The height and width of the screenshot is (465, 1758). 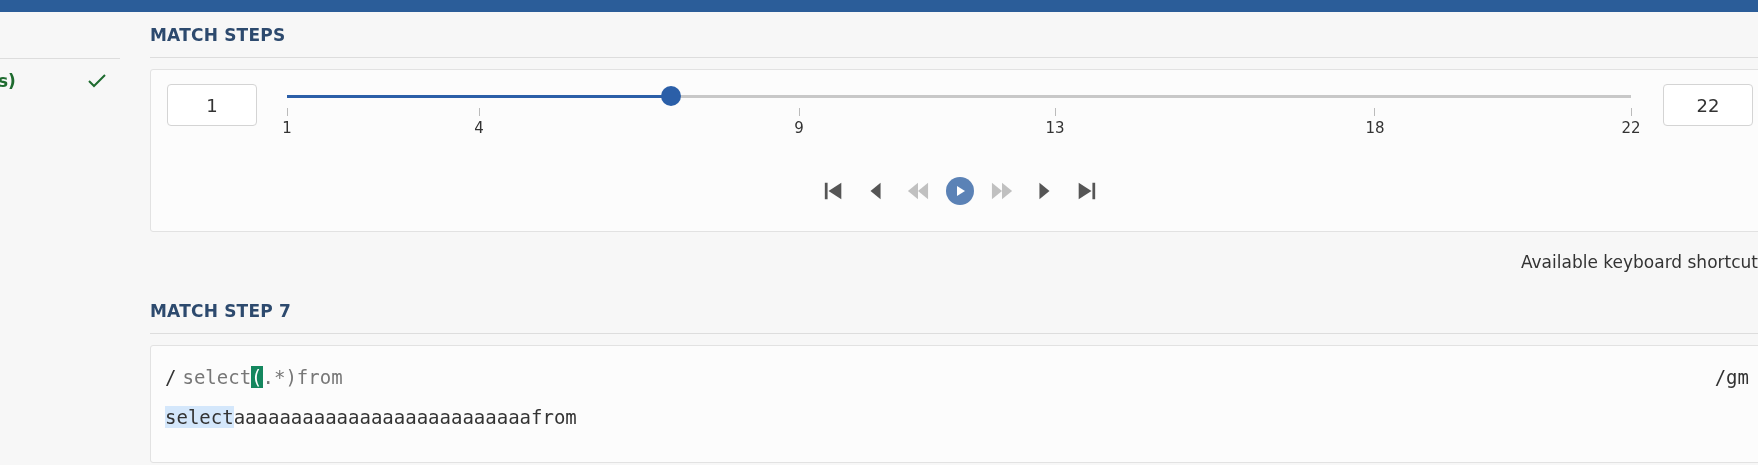 What do you see at coordinates (918, 191) in the screenshot?
I see `rewind-icon` at bounding box center [918, 191].